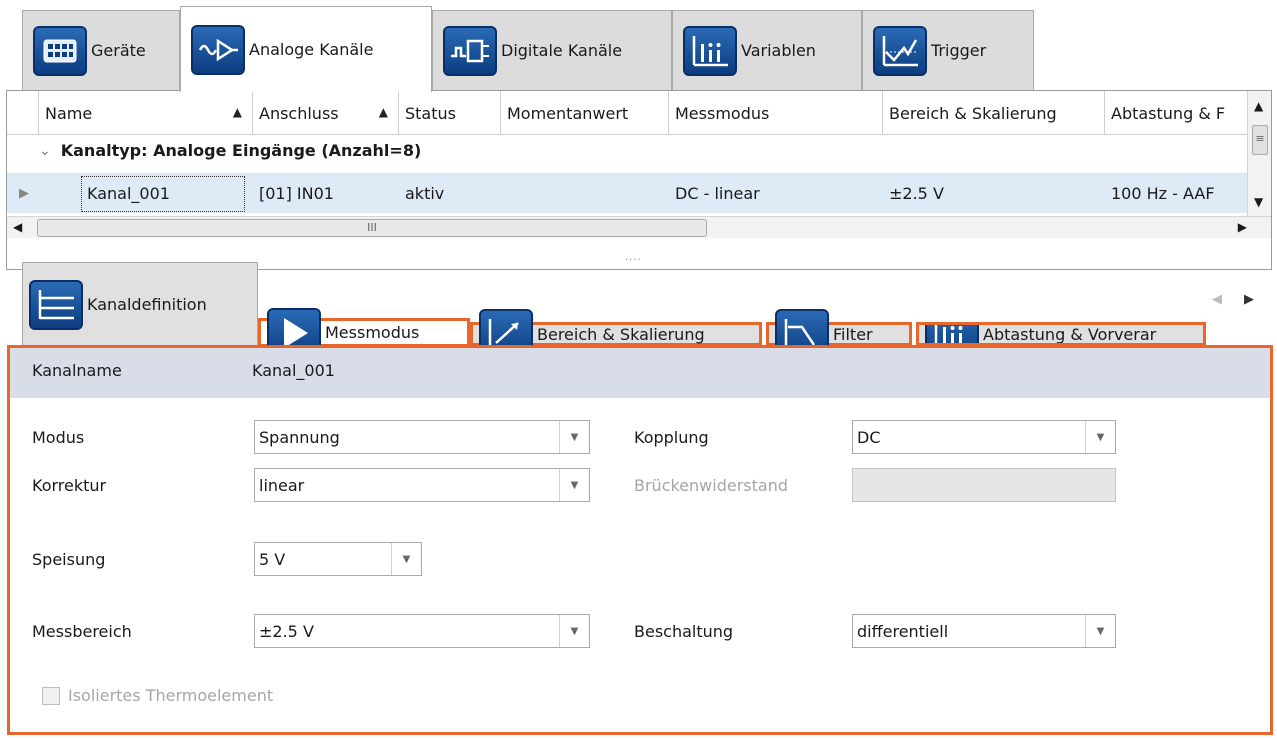 The height and width of the screenshot is (740, 1277). Describe the element at coordinates (1217, 299) in the screenshot. I see `tab-scroll-left-icon: ◀` at that location.